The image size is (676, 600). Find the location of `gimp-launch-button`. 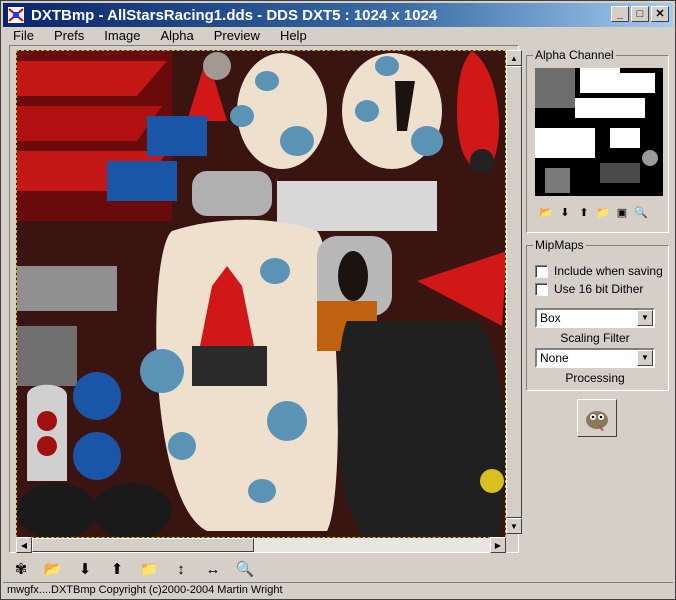

gimp-launch-button is located at coordinates (597, 418).